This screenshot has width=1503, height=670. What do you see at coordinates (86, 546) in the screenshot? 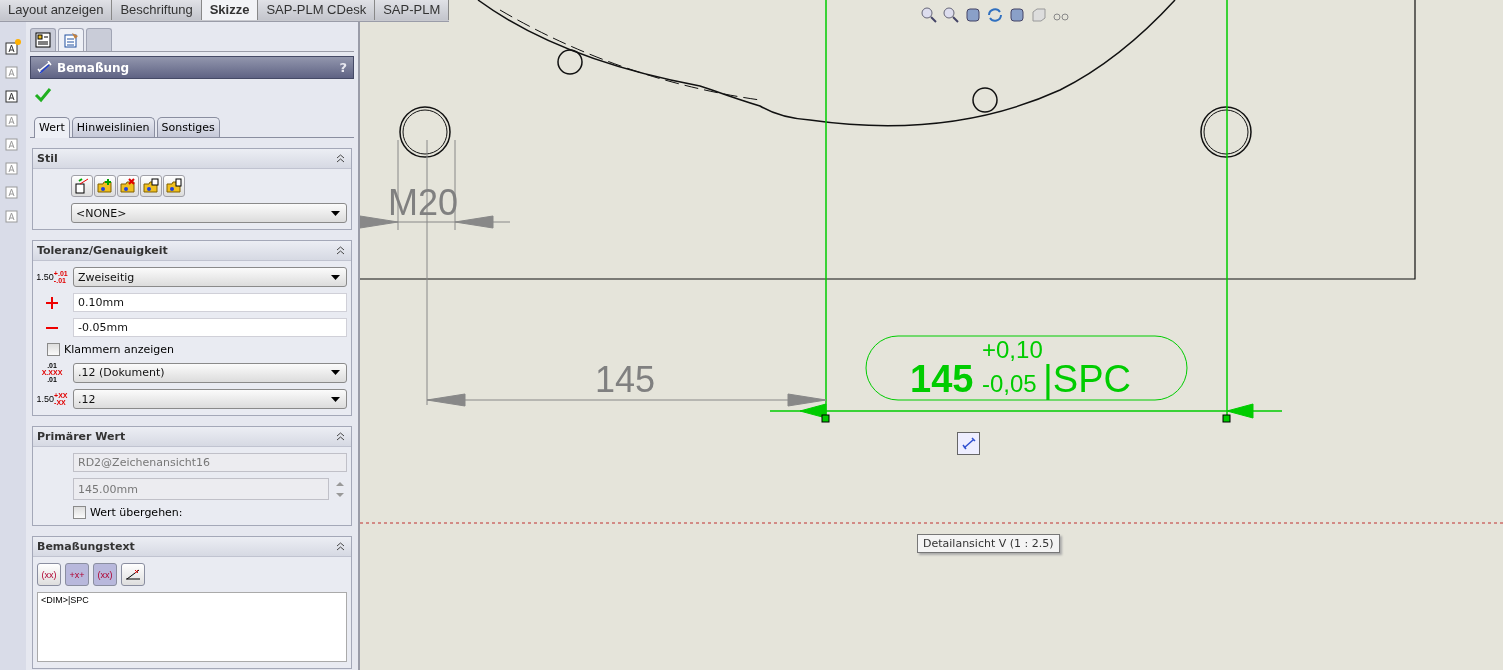
I see `section-title: Bemaßungstext` at bounding box center [86, 546].